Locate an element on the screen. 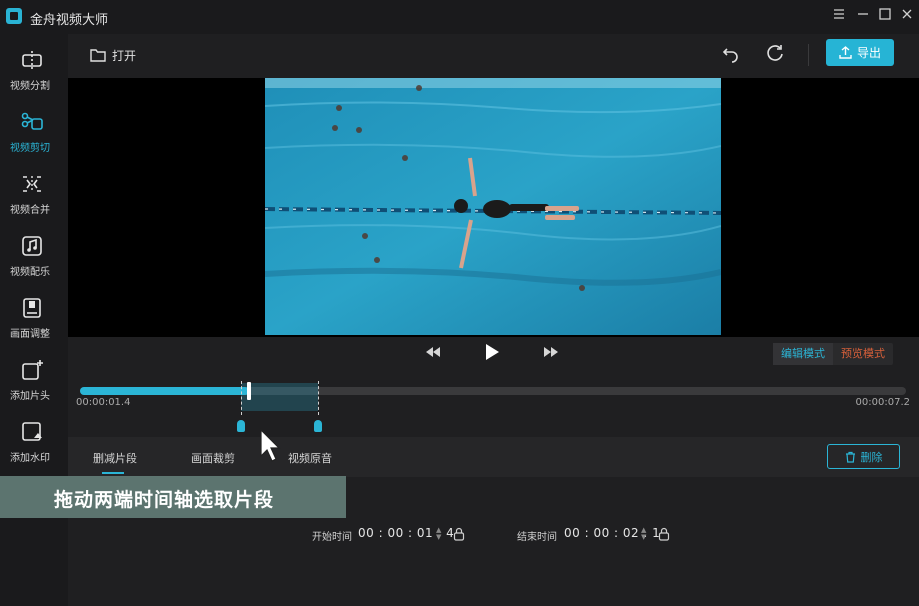 The height and width of the screenshot is (606, 919). export-button: 导出 is located at coordinates (860, 52).